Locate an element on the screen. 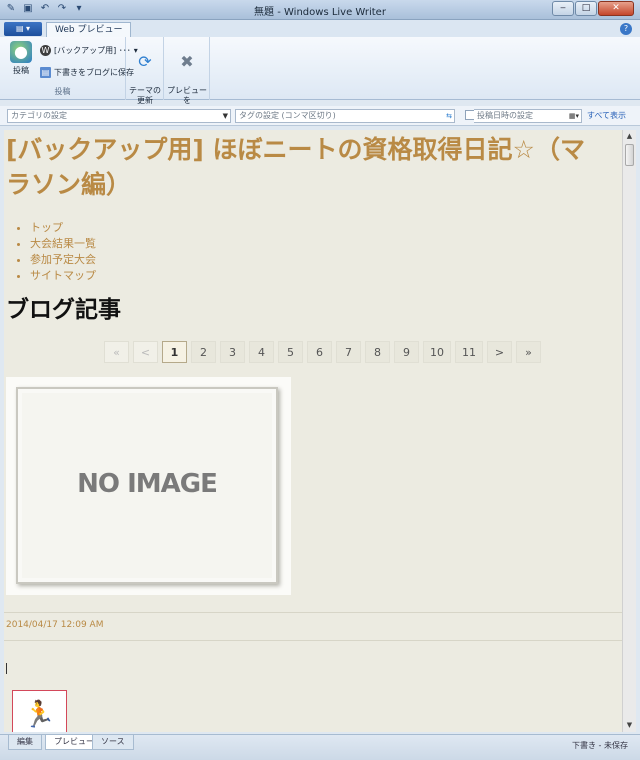 Image resolution: width=640 pixels, height=760 pixels. nav-item-top: トップ is located at coordinates (63, 228).